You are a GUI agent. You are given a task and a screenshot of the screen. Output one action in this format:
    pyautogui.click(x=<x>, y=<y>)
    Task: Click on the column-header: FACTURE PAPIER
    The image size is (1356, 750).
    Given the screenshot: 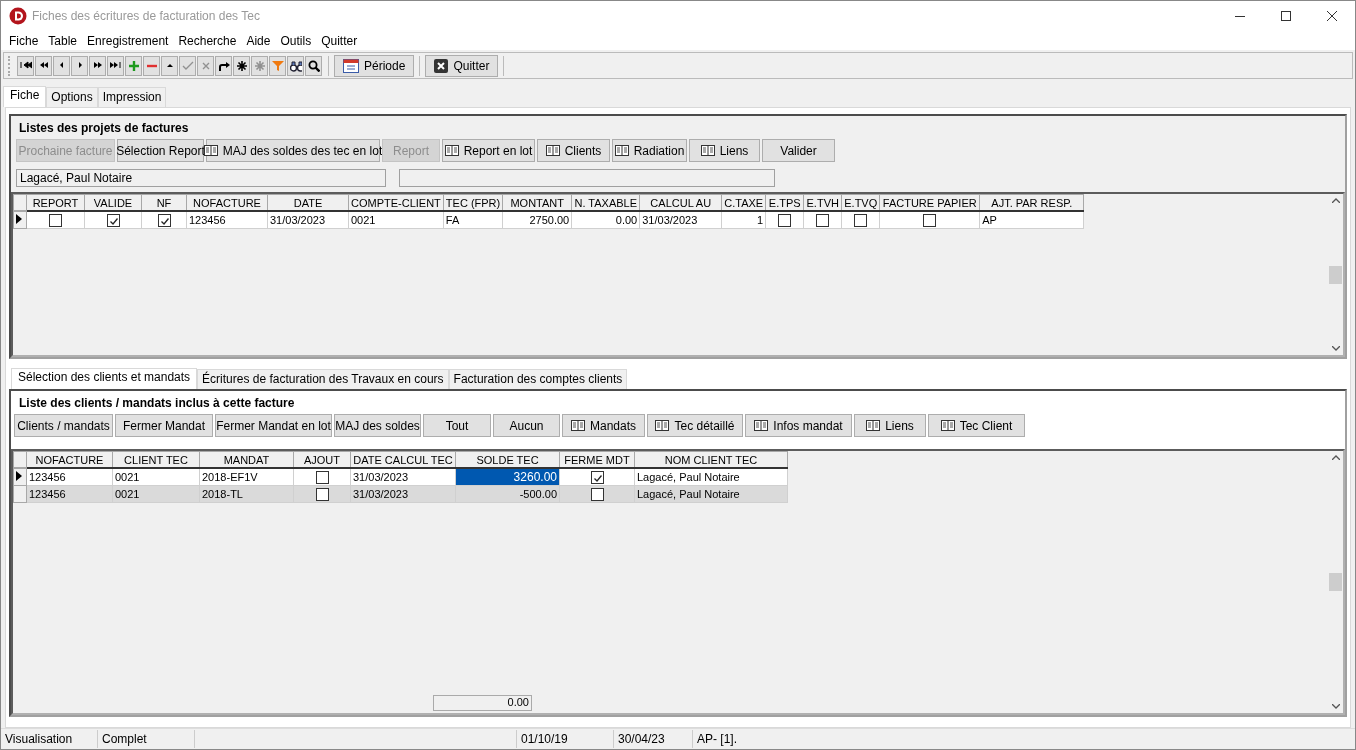 What is the action you would take?
    pyautogui.click(x=929, y=202)
    